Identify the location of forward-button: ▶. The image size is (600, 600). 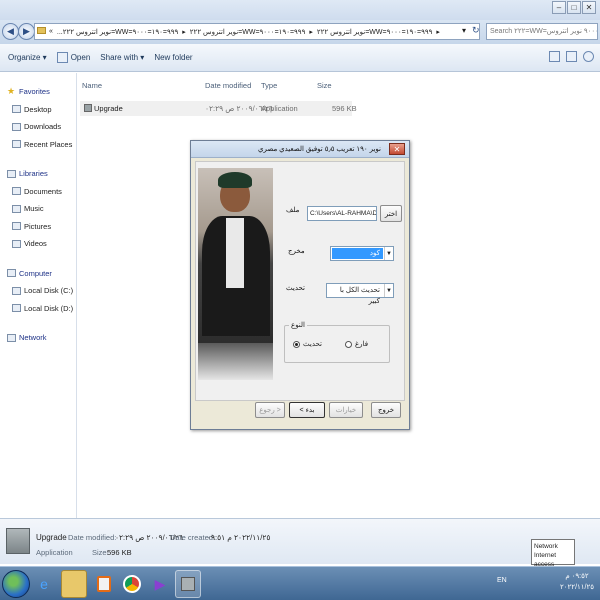
(26, 31).